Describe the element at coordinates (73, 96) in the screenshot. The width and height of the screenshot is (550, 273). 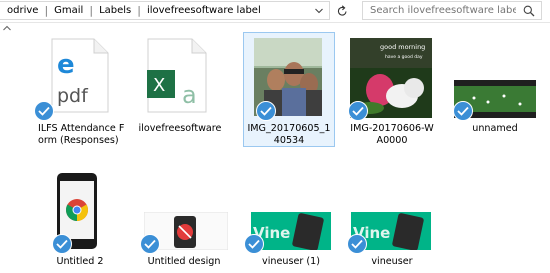
I see `svg-text: pdf` at that location.